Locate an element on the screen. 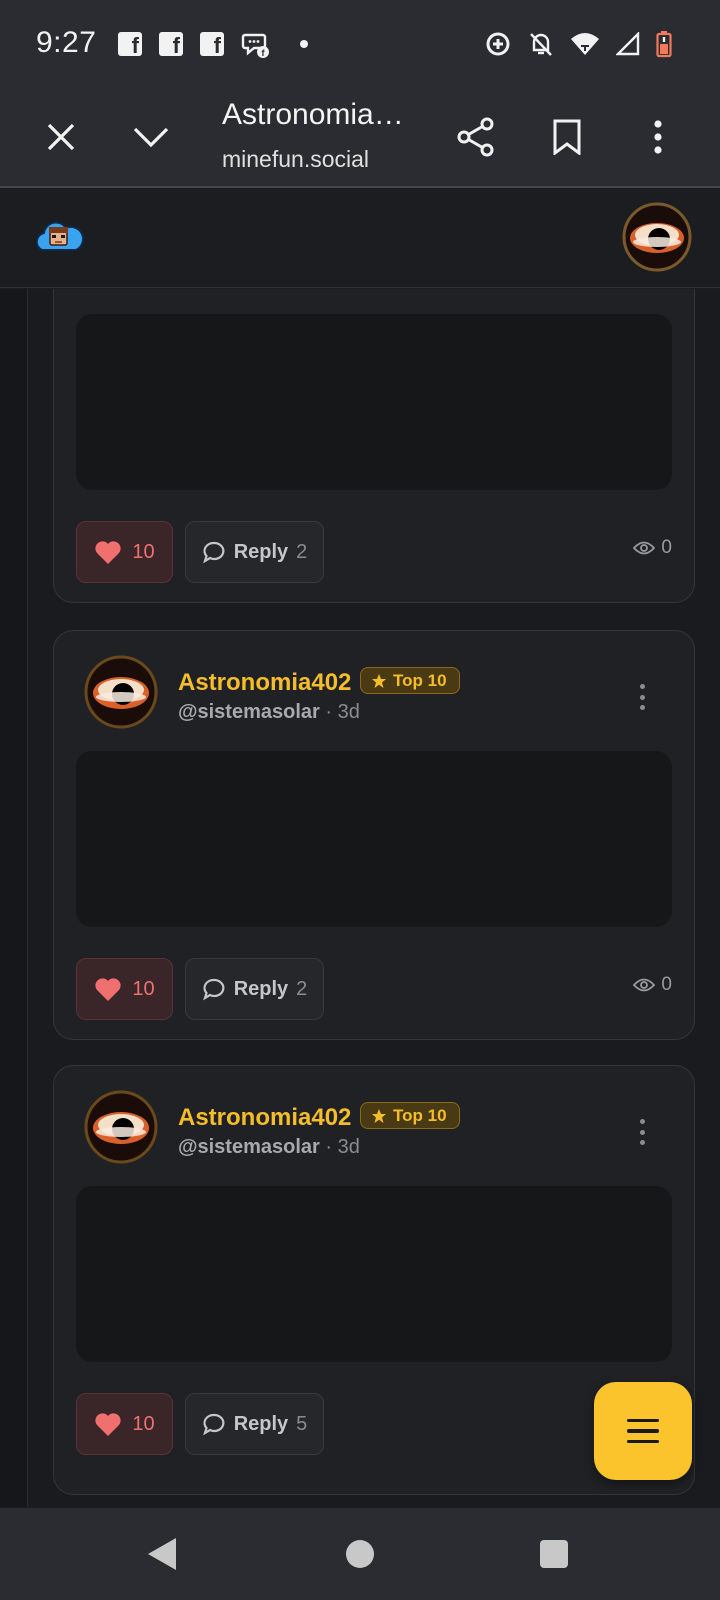  app-header is located at coordinates (360, 239).